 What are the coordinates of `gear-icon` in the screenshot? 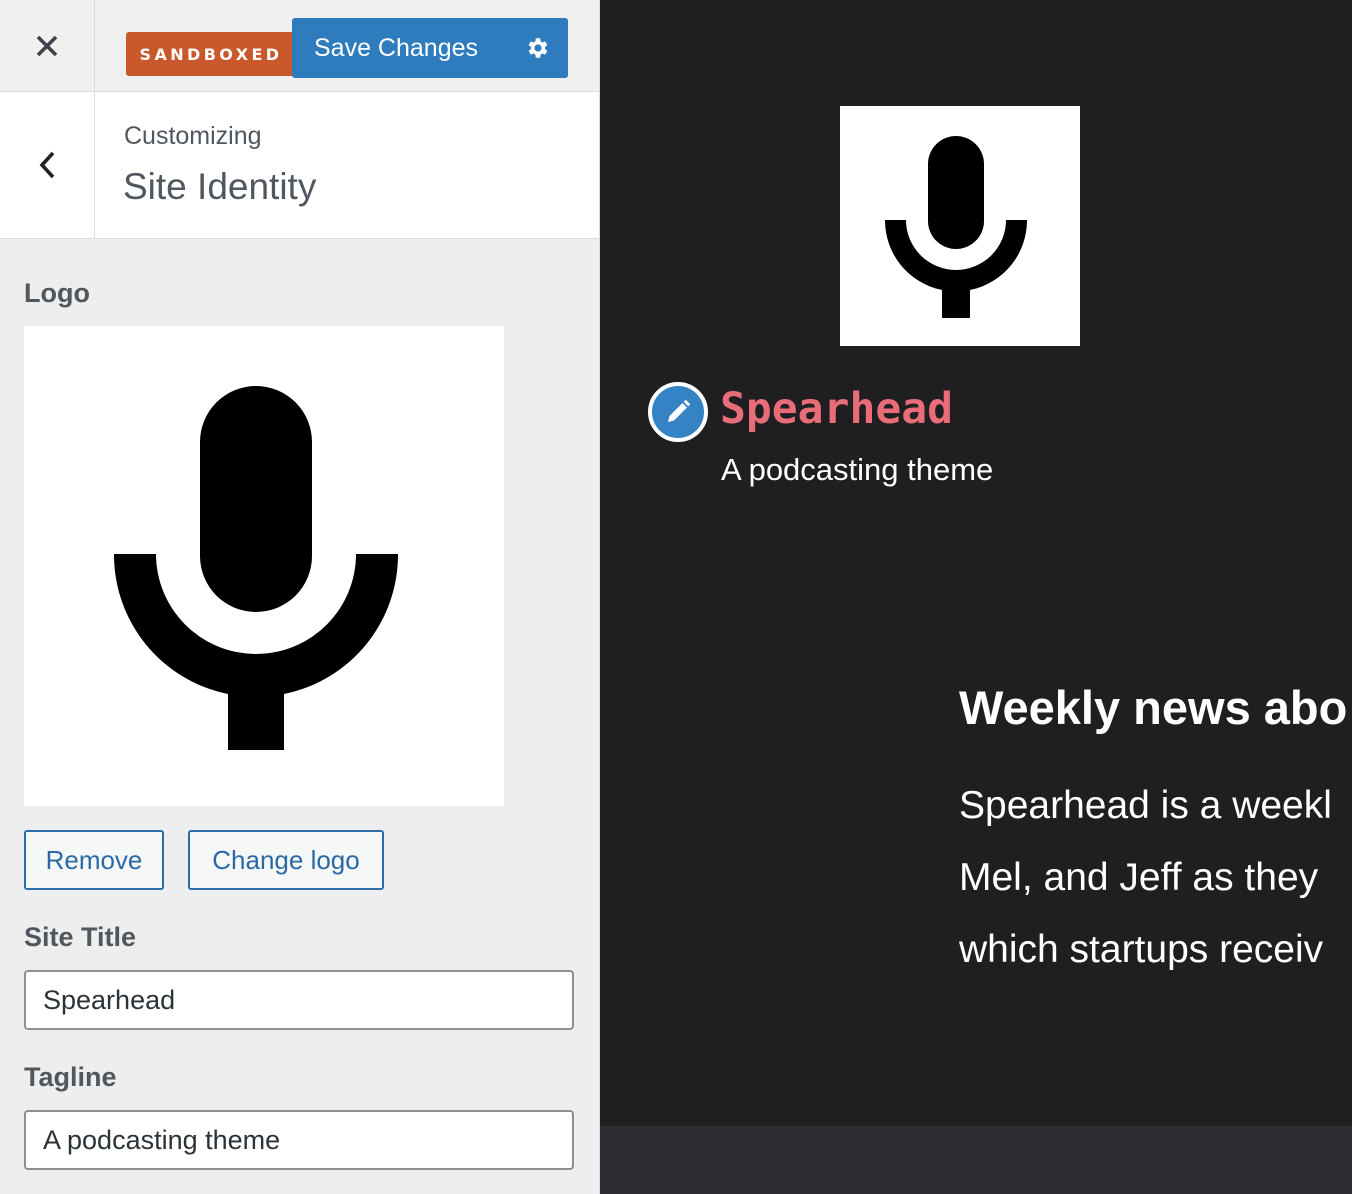 It's located at (537, 48).